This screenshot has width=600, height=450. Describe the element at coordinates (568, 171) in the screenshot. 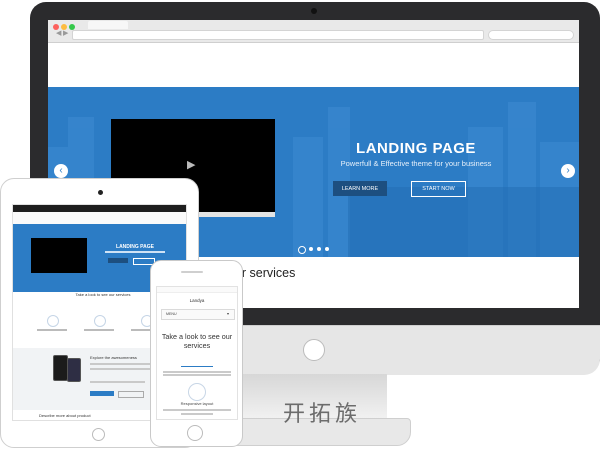

I see `chevron-right-icon: ›` at that location.